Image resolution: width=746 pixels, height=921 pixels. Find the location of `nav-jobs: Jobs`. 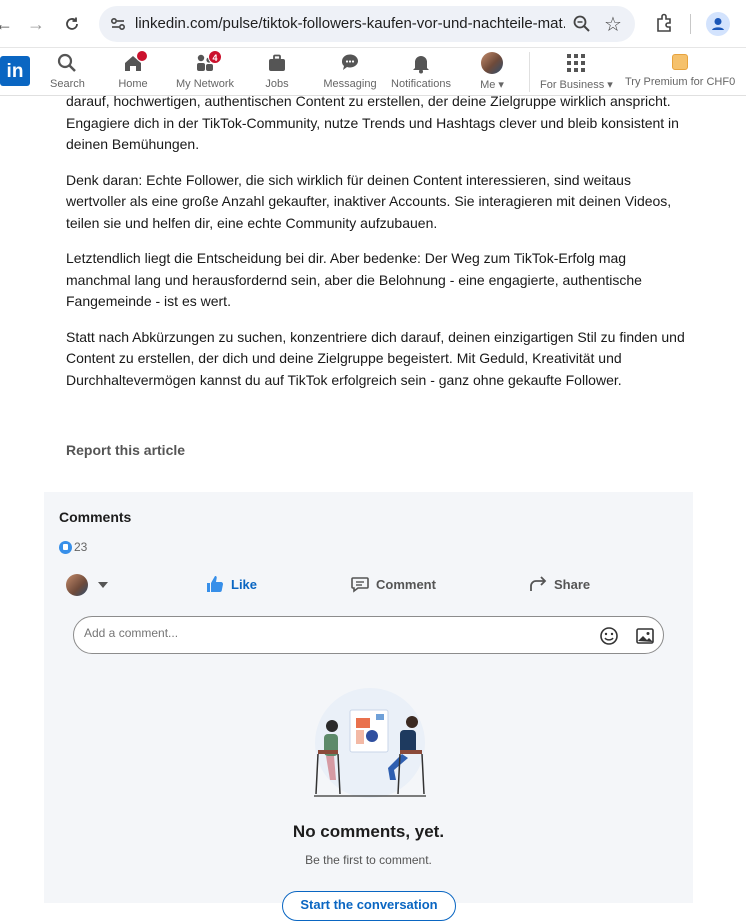

nav-jobs: Jobs is located at coordinates (277, 71).